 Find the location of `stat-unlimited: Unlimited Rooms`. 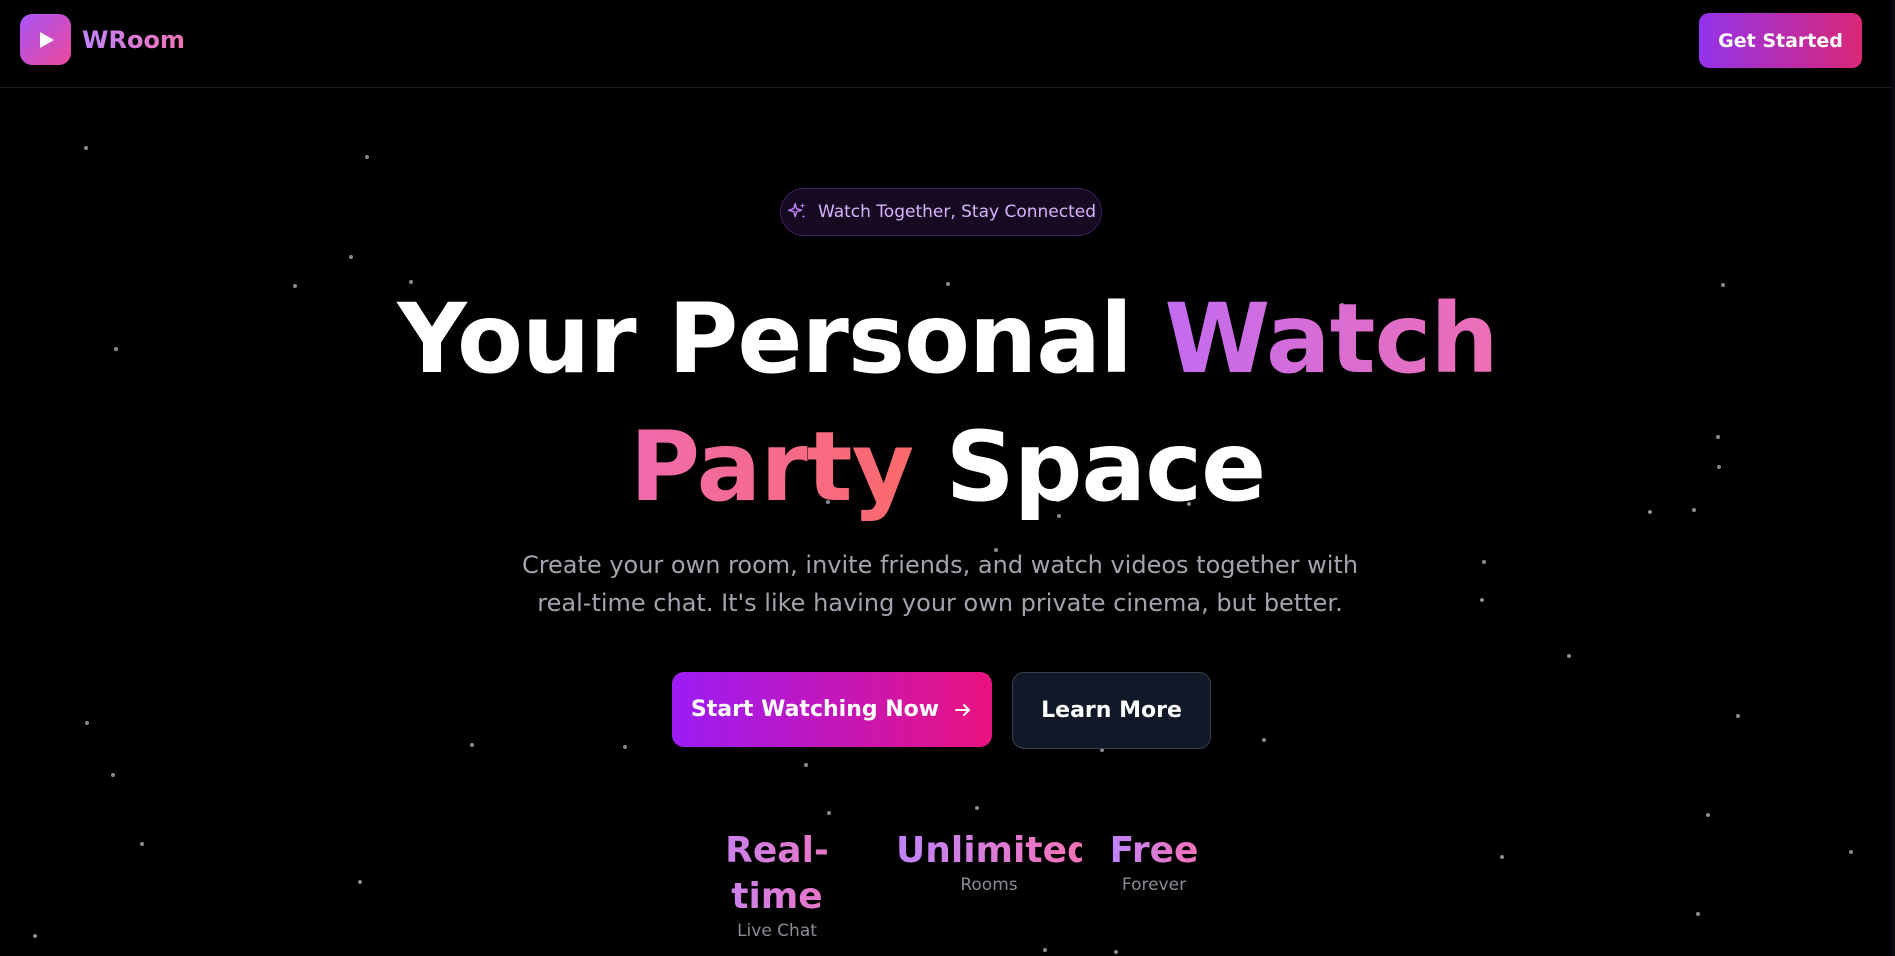

stat-unlimited: Unlimited Rooms is located at coordinates (994, 862).